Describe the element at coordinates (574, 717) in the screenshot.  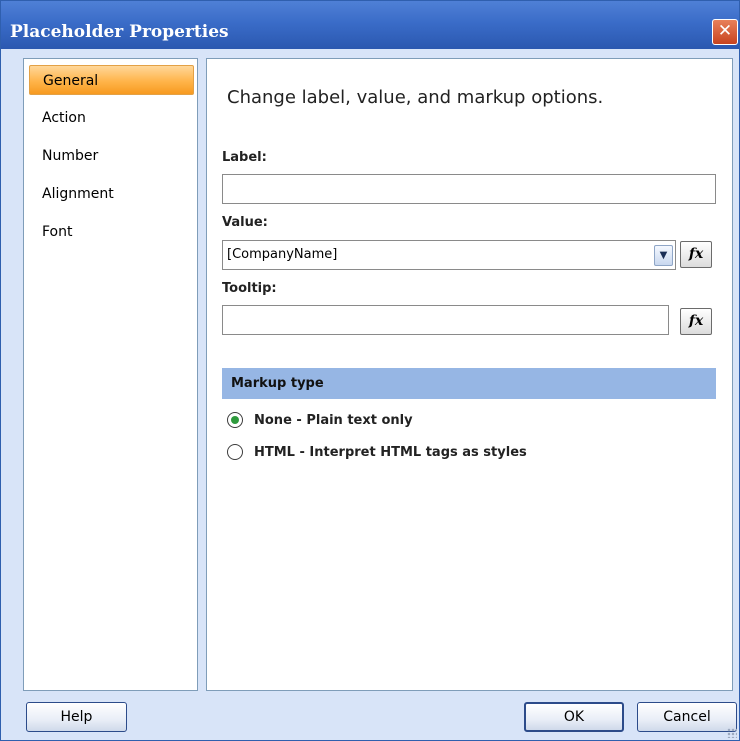
I see `ok-button: OK` at that location.